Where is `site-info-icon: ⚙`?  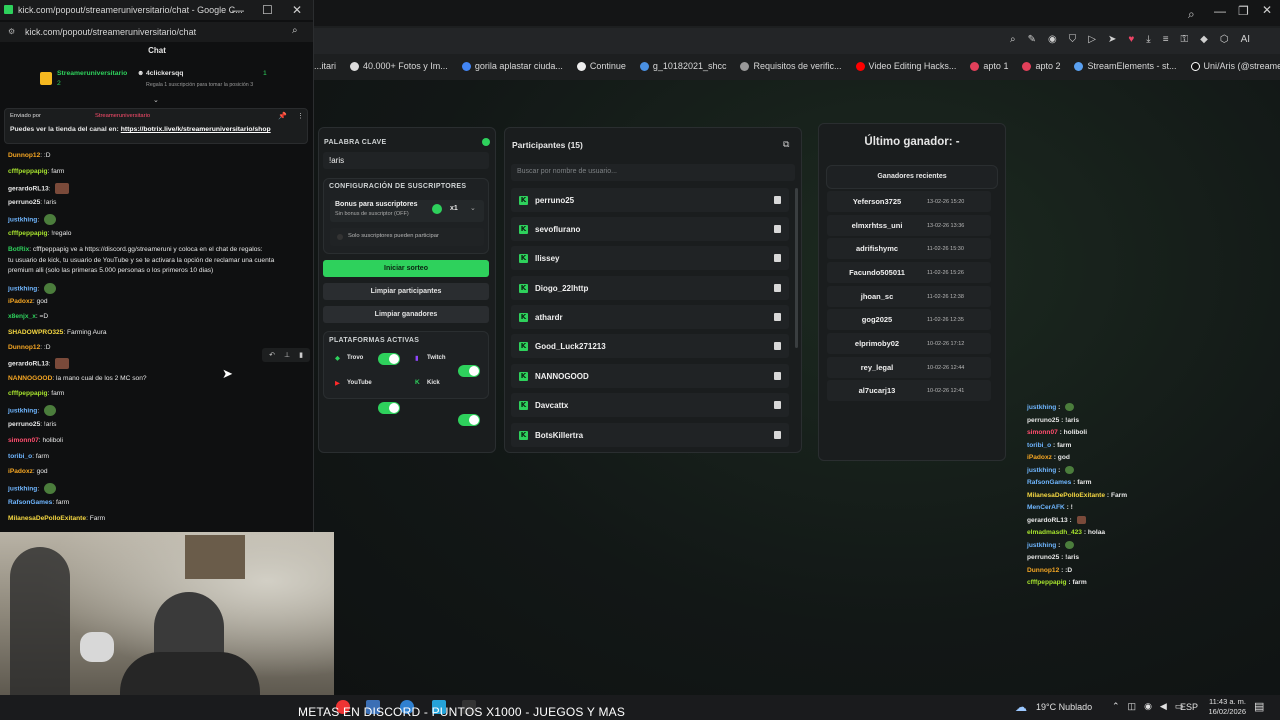
site-info-icon: ⚙ is located at coordinates (11, 31).